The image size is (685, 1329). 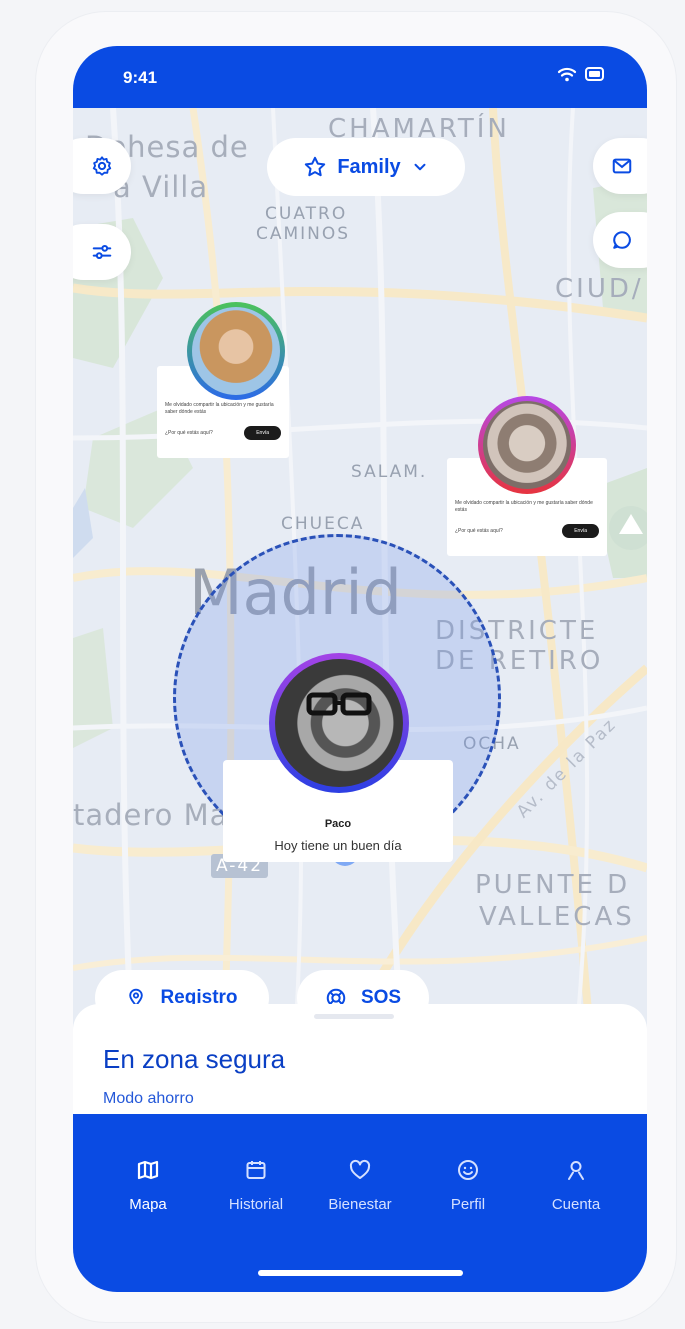 I want to click on calendar-icon, so click(x=256, y=1170).